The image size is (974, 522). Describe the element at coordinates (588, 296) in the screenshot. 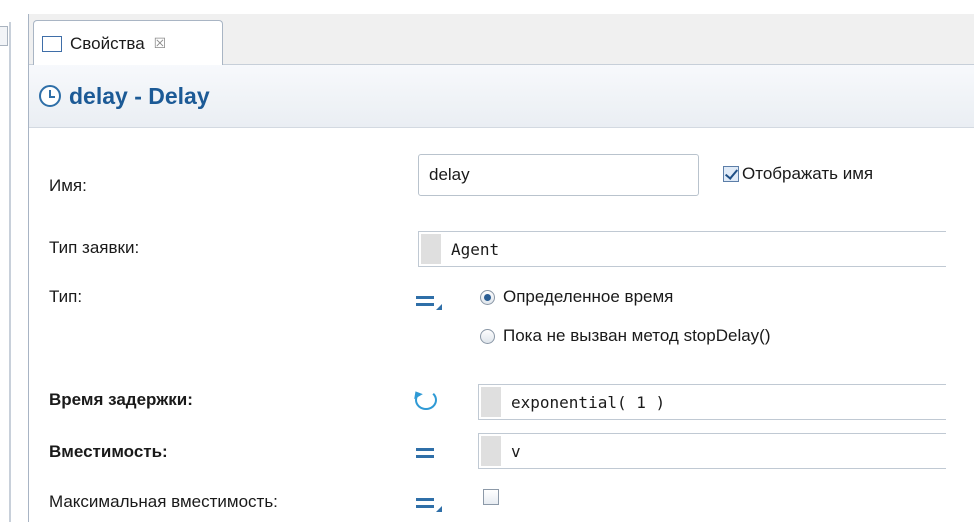

I see `type-option-label: Определенное время` at that location.